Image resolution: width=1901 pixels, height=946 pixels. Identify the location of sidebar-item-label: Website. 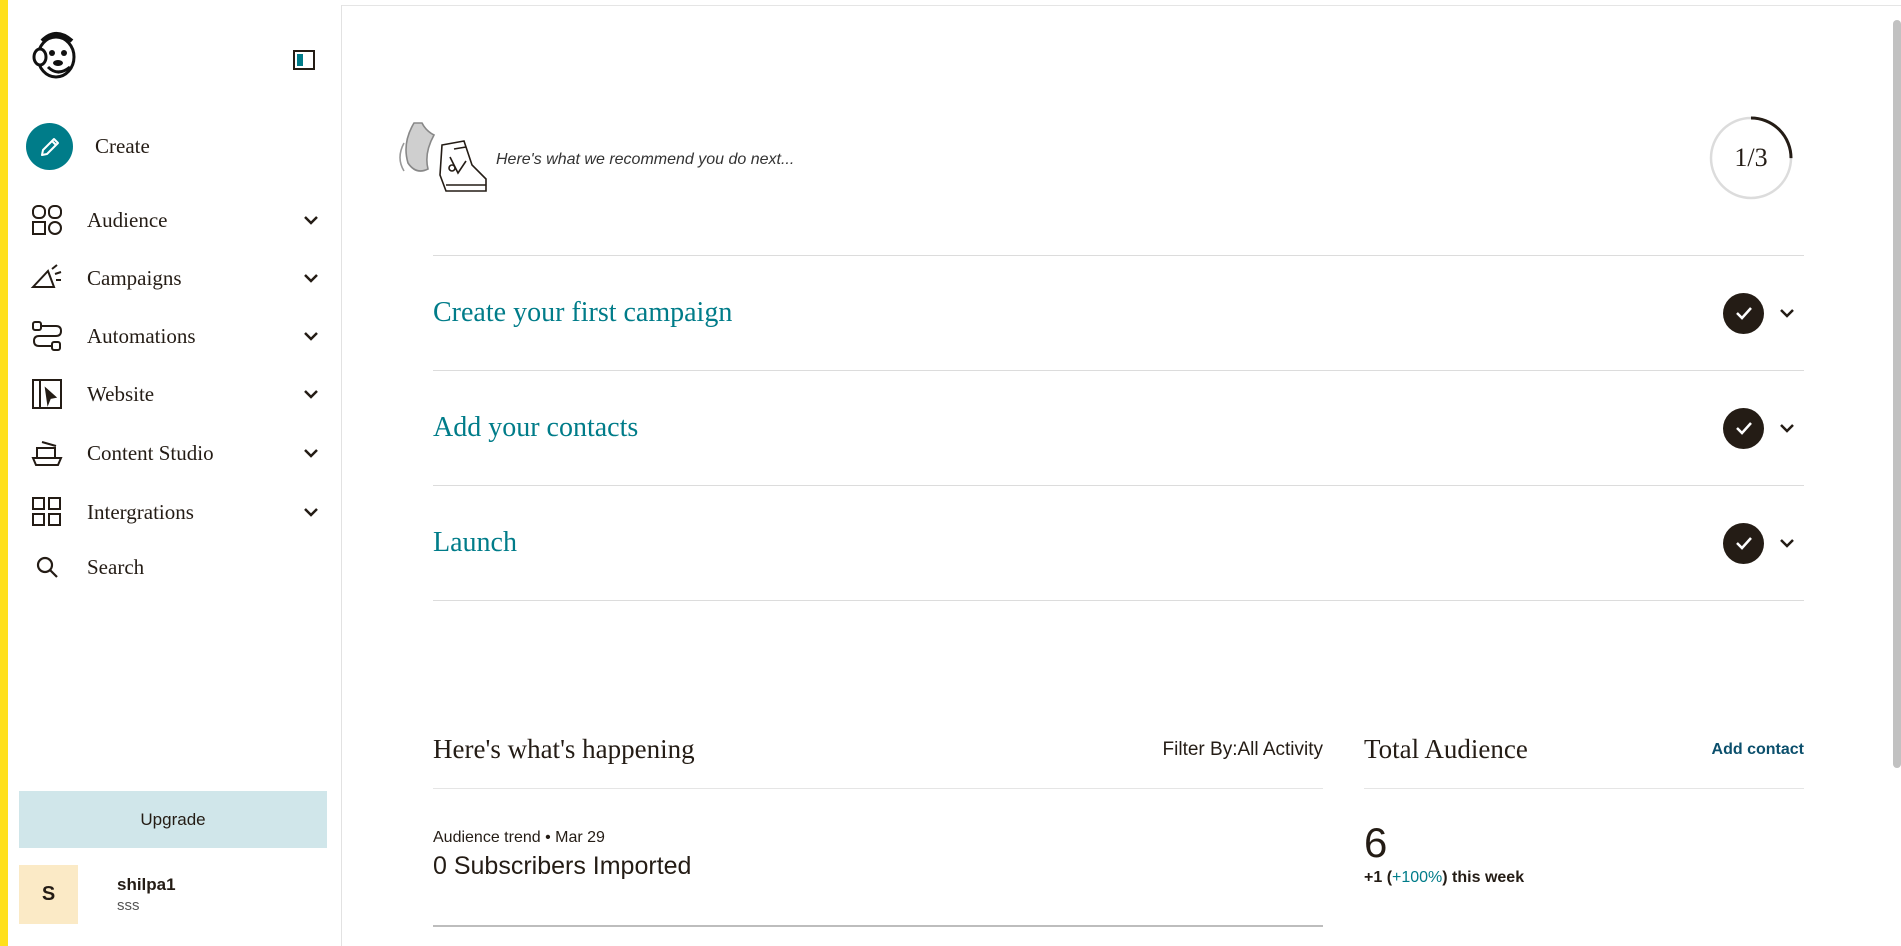
(121, 393).